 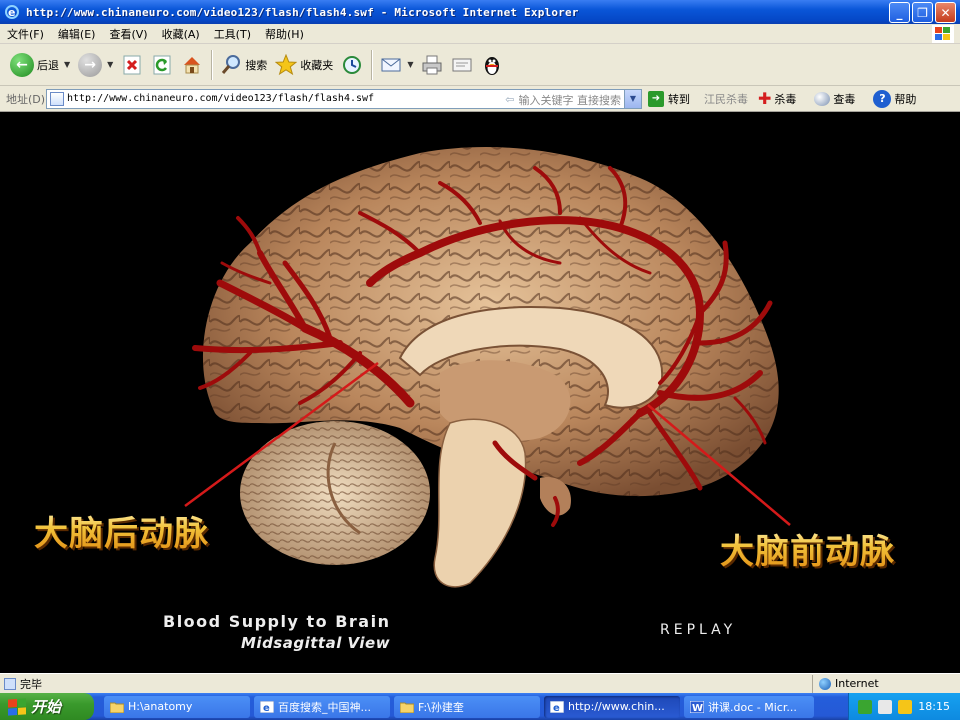 What do you see at coordinates (277, 621) in the screenshot?
I see `caption-title: Blood Supply to Brain` at bounding box center [277, 621].